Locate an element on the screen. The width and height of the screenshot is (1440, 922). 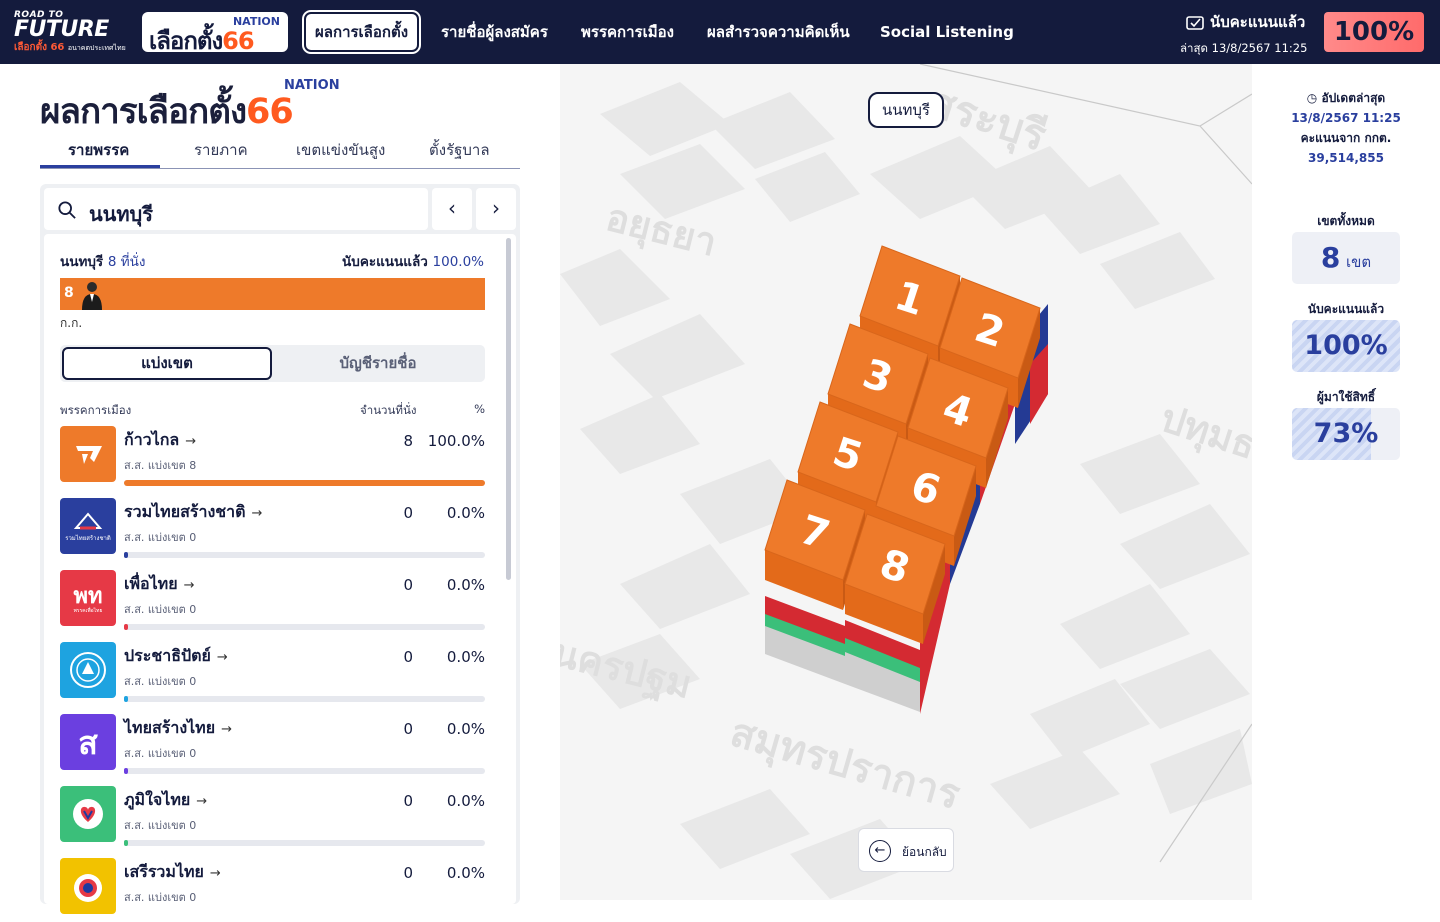
last-updated: ล่าสุด 13/8/2567 11:25 is located at coordinates (1244, 48).